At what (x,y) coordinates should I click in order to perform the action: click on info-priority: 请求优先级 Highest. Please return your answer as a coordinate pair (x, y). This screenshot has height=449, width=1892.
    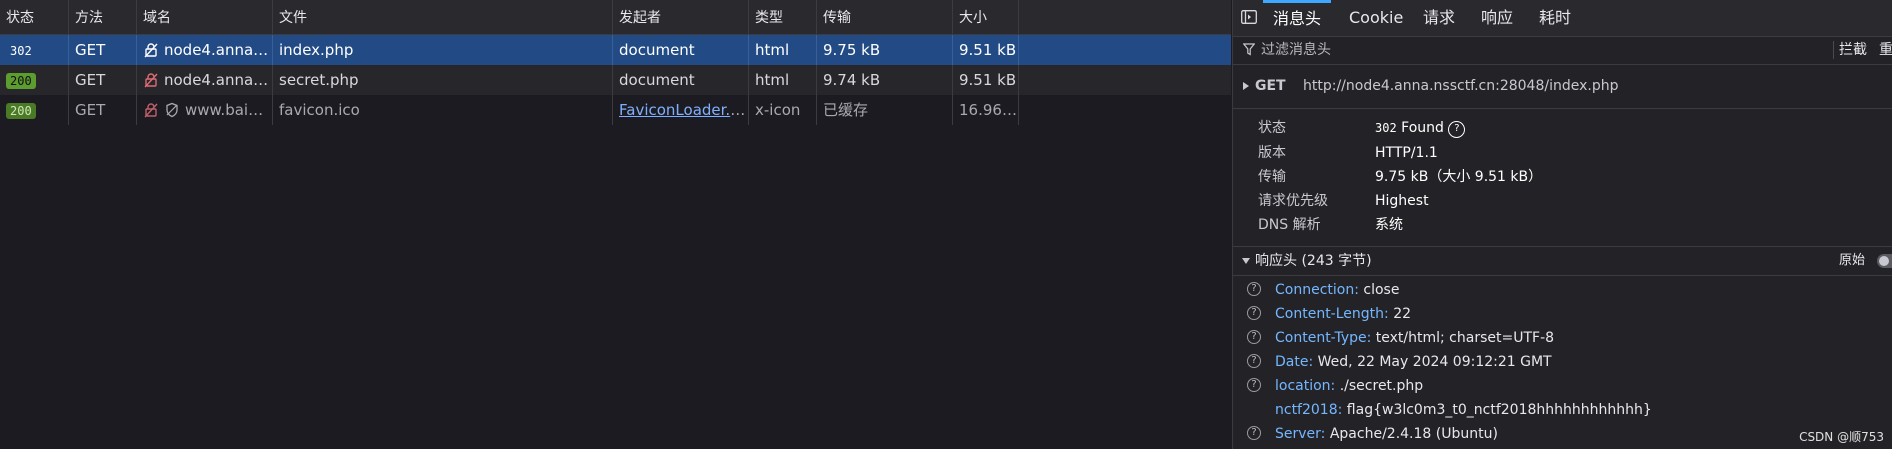
    Looking at the image, I should click on (1562, 201).